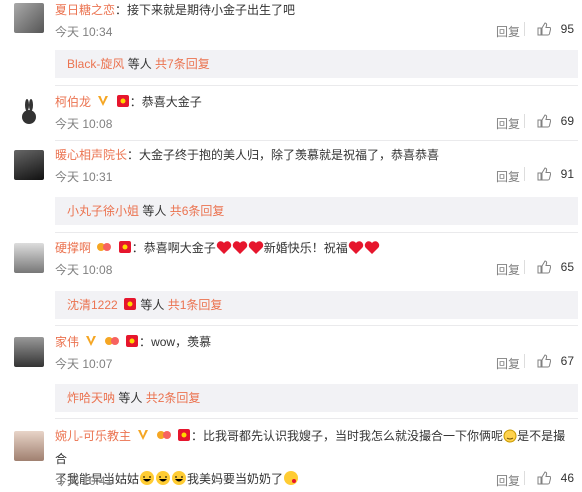 This screenshot has width=582, height=492. Describe the element at coordinates (173, 398) in the screenshot. I see `thread-count: 共2条回复` at that location.